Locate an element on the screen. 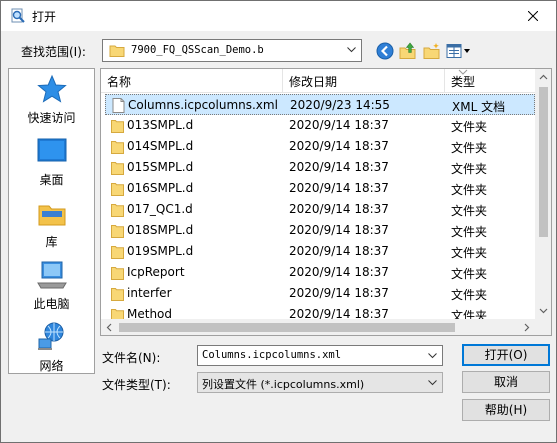  place-this-pc: 此电脑 is located at coordinates (51, 289).